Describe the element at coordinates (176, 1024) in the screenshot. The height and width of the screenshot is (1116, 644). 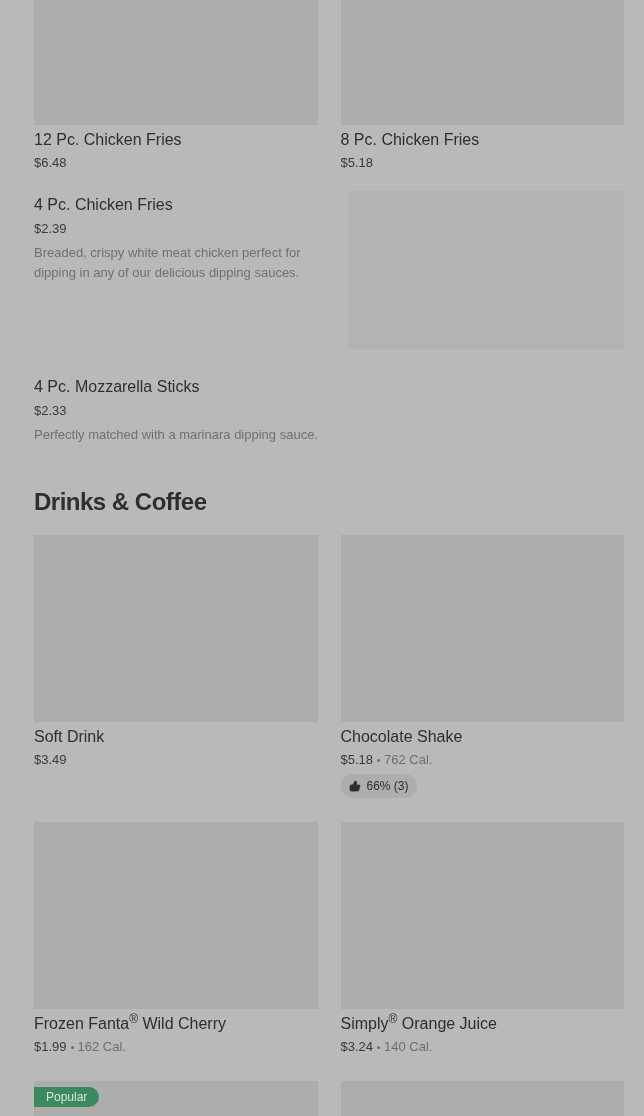
I see `item-name: Frozen Fanta$^{®}$ Wild Cherry` at that location.